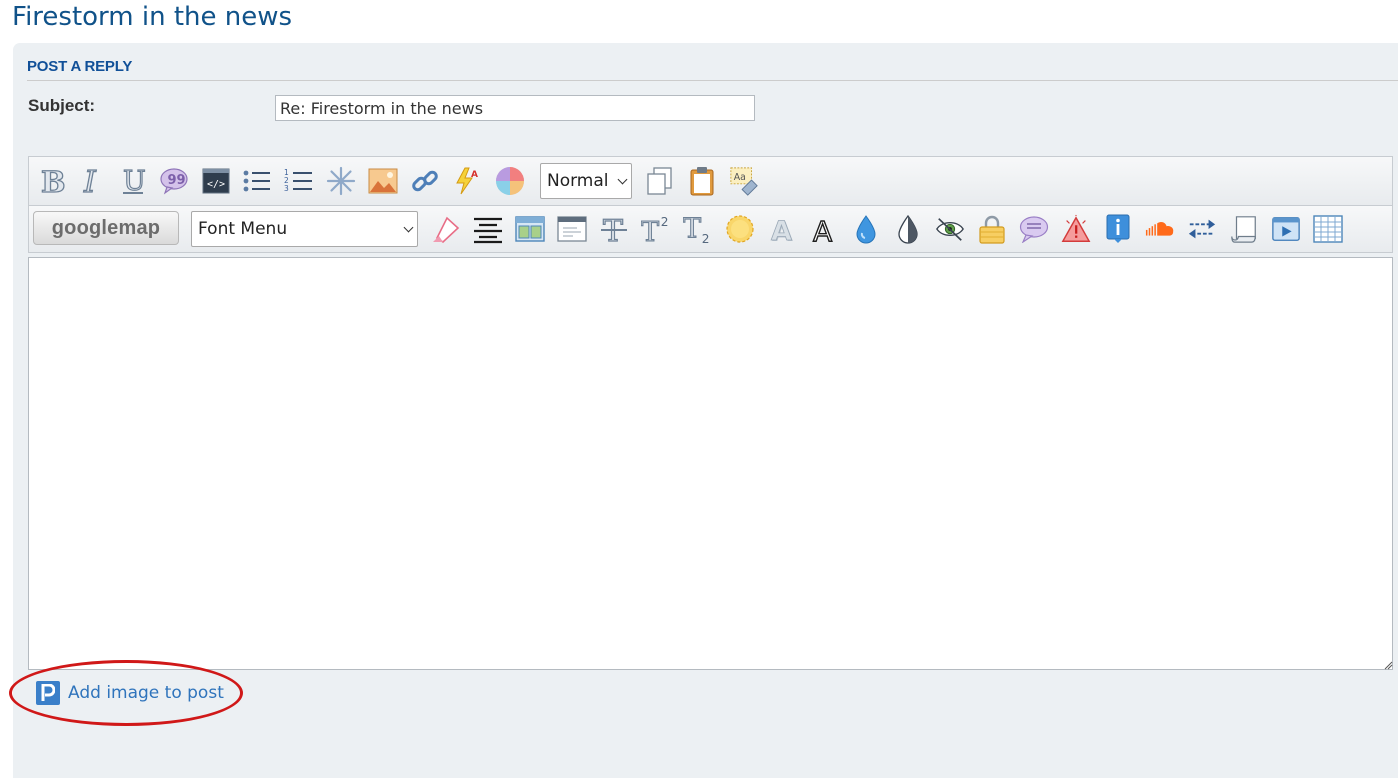  I want to click on add-image-label: Add image to post, so click(146, 693).